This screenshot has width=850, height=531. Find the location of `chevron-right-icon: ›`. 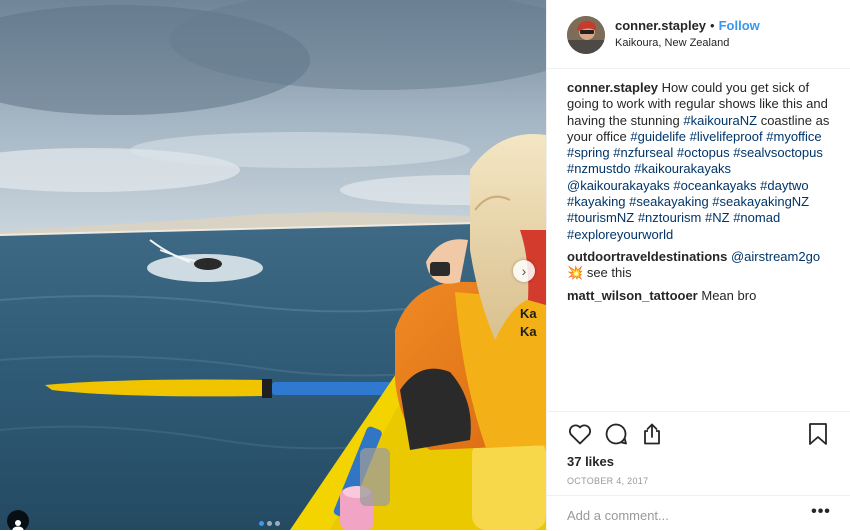

chevron-right-icon: › is located at coordinates (524, 271).